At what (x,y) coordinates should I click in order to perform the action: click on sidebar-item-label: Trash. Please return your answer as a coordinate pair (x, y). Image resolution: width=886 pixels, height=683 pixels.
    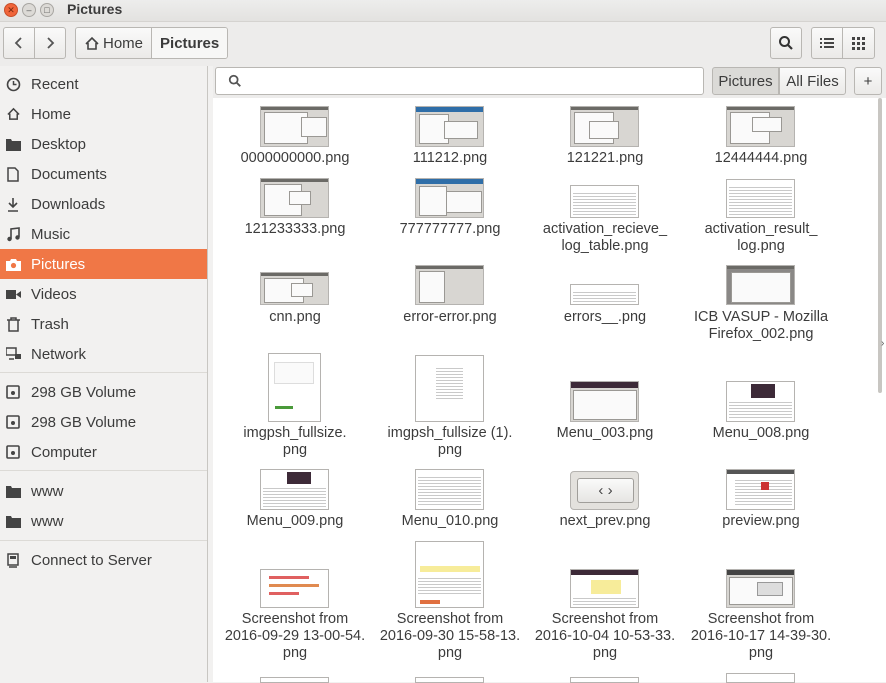
    Looking at the image, I should click on (50, 324).